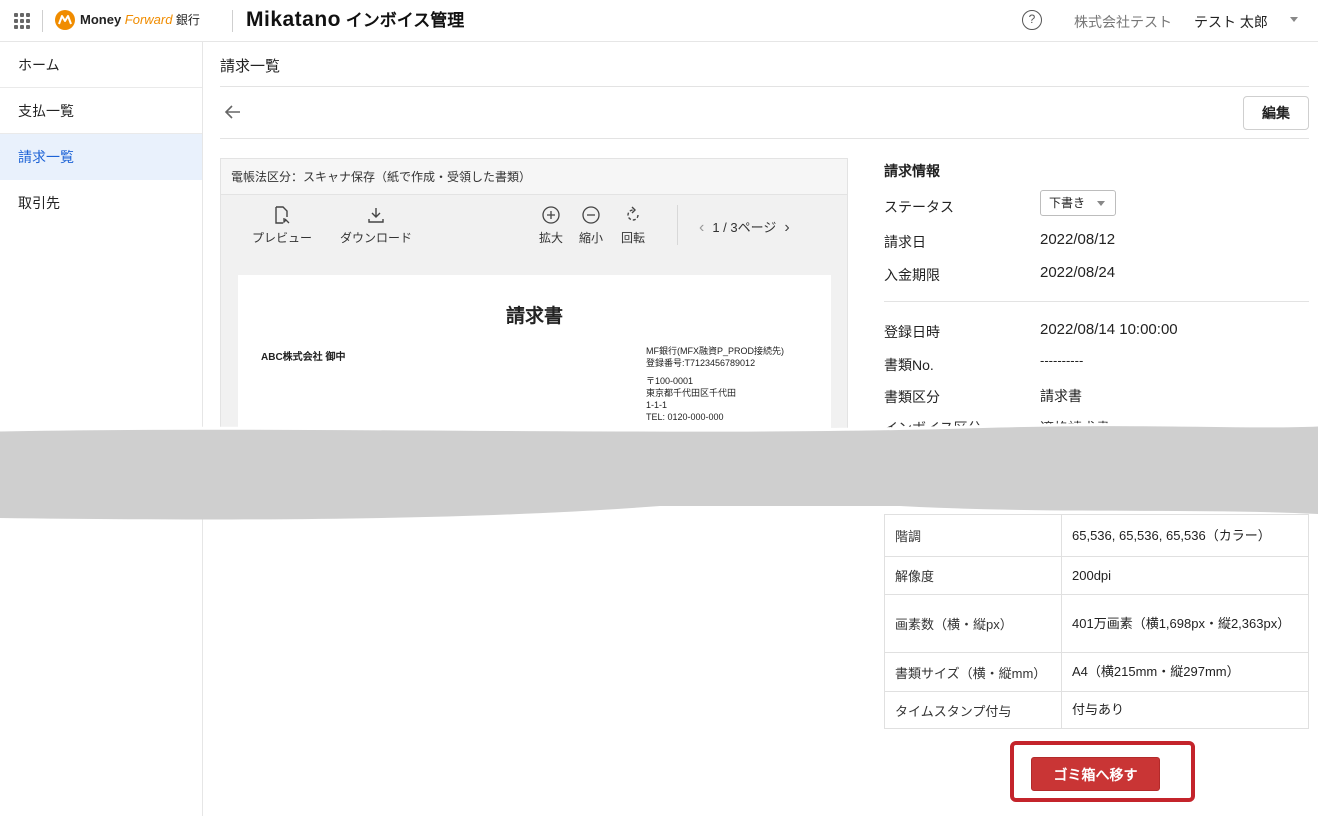 This screenshot has width=1318, height=816. Describe the element at coordinates (375, 238) in the screenshot. I see `download-label: ダウンロード` at that location.